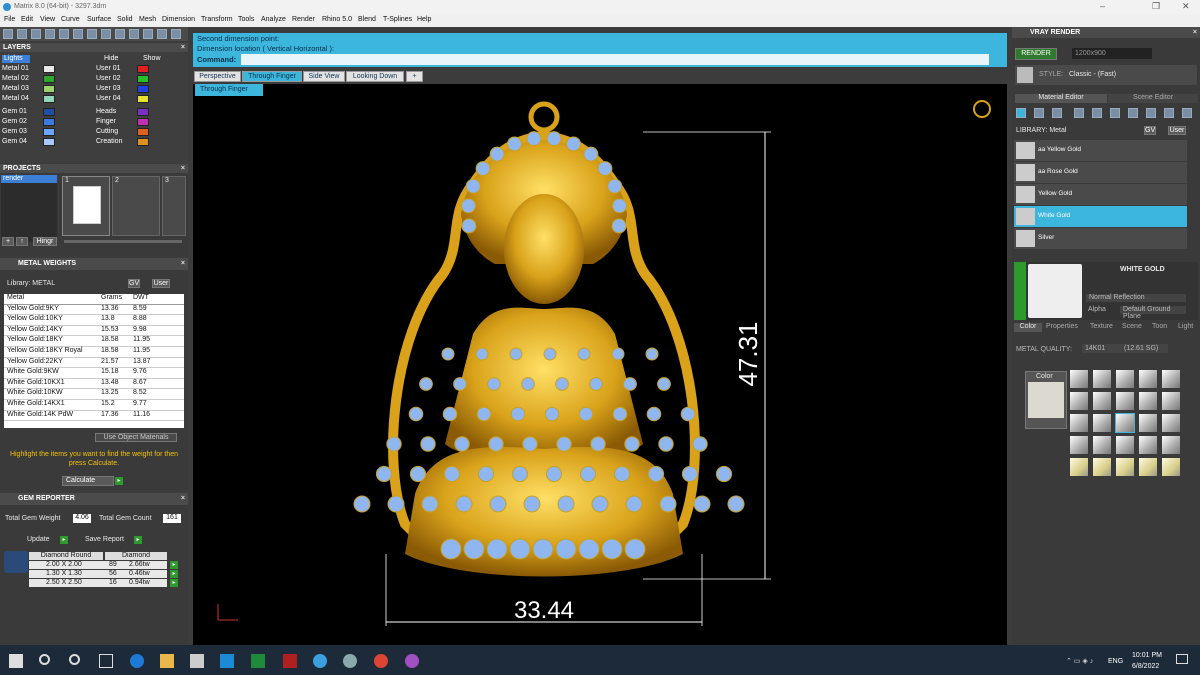  I want to click on tab-through-finger: Through Finger, so click(272, 76).